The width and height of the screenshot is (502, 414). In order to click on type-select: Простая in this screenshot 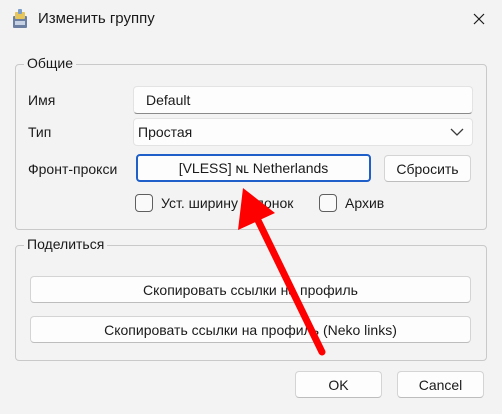, I will do `click(303, 132)`.